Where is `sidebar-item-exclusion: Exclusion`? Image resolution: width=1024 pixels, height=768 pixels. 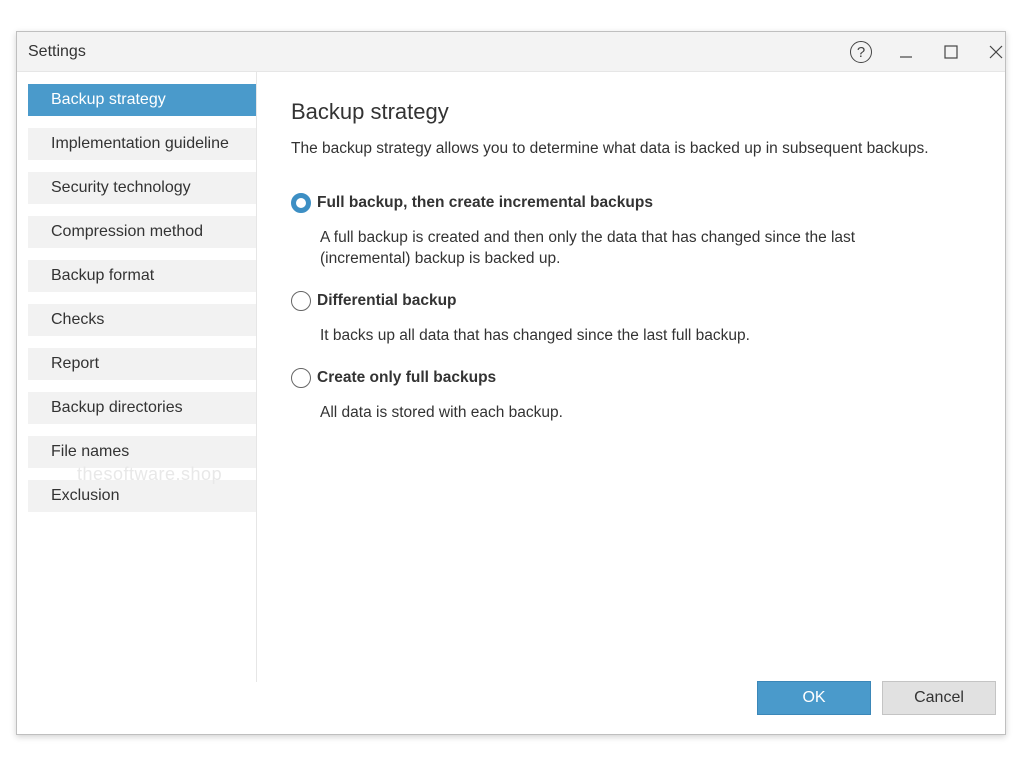
sidebar-item-exclusion: Exclusion is located at coordinates (142, 496).